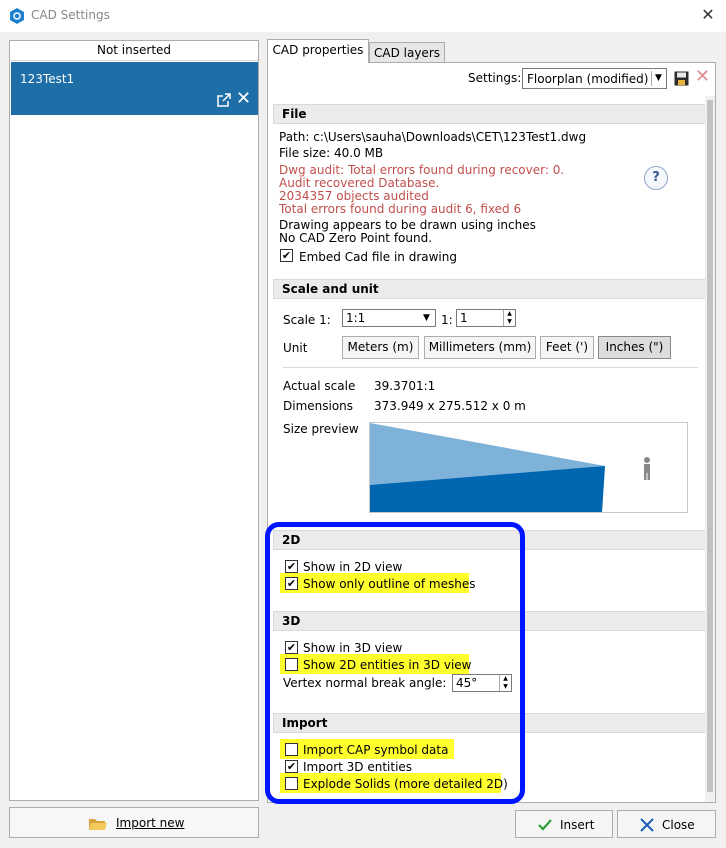 The image size is (726, 848). Describe the element at coordinates (70, 15) in the screenshot. I see `window-title: CAD Settings` at that location.